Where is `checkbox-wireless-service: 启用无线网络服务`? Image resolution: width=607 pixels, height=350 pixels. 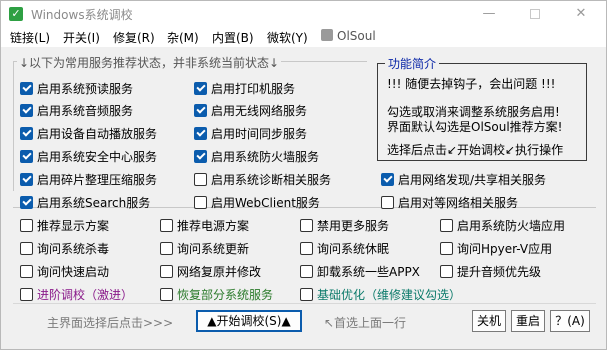
checkbox-wireless-service: 启用无线网络服务 is located at coordinates (250, 110).